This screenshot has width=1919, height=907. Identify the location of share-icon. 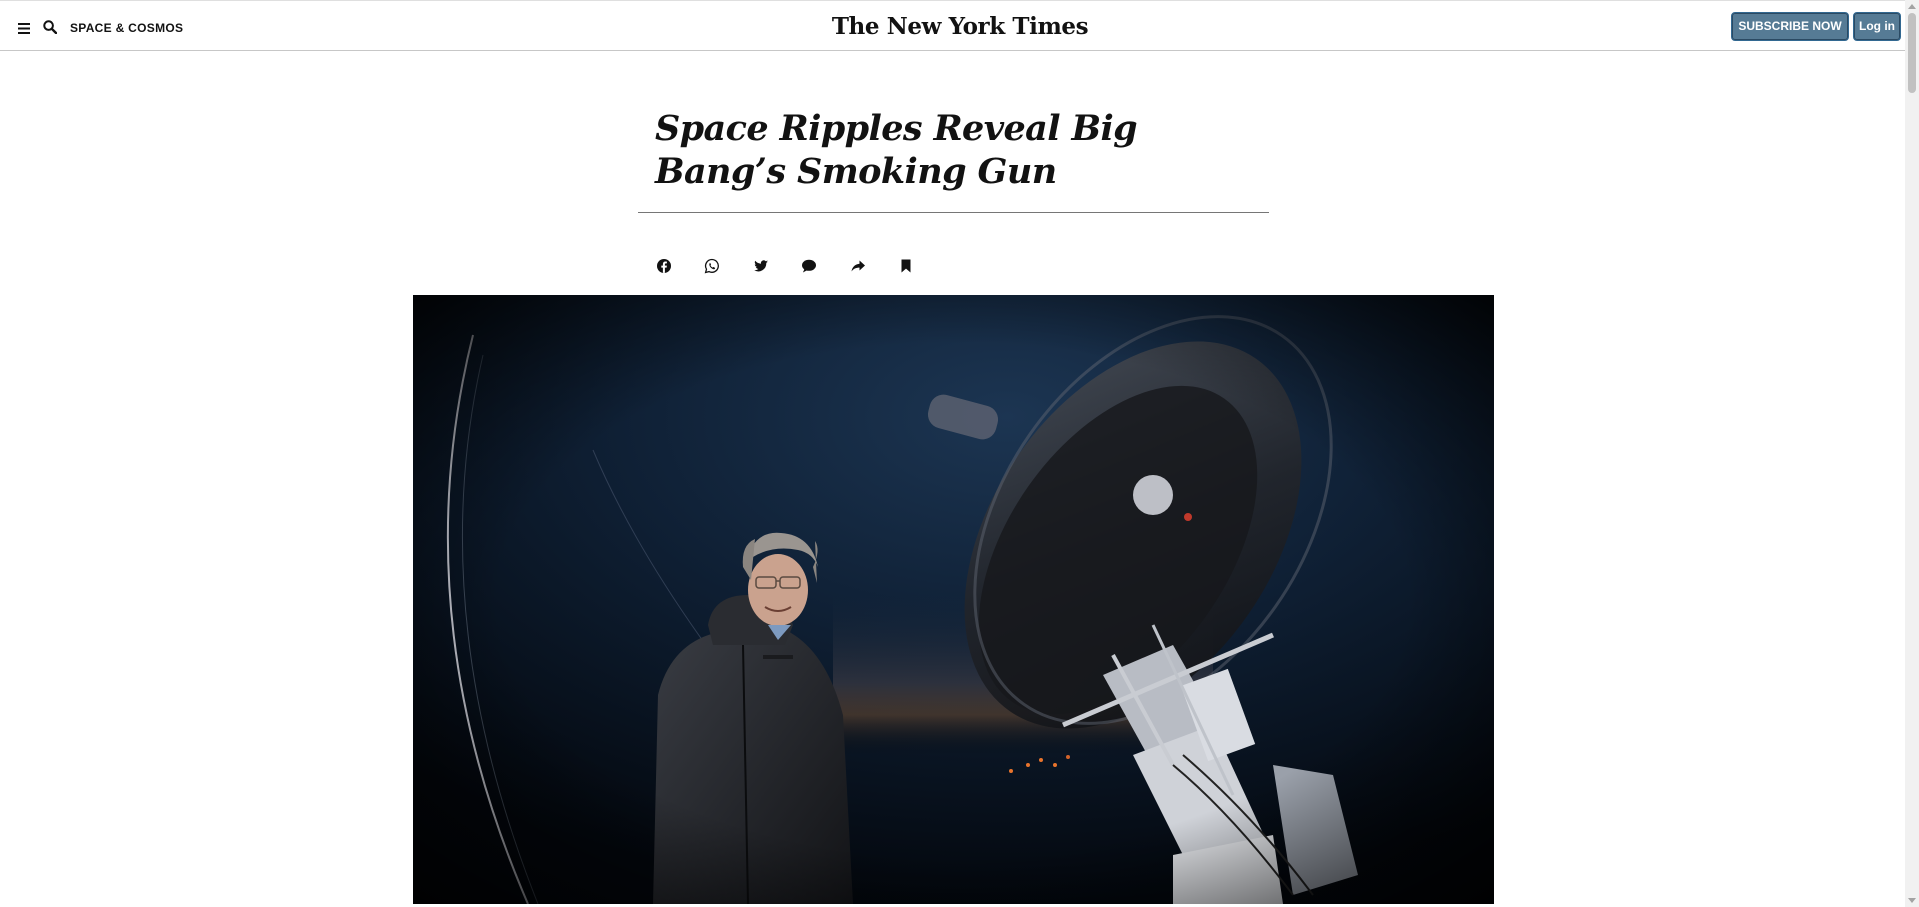
(858, 266).